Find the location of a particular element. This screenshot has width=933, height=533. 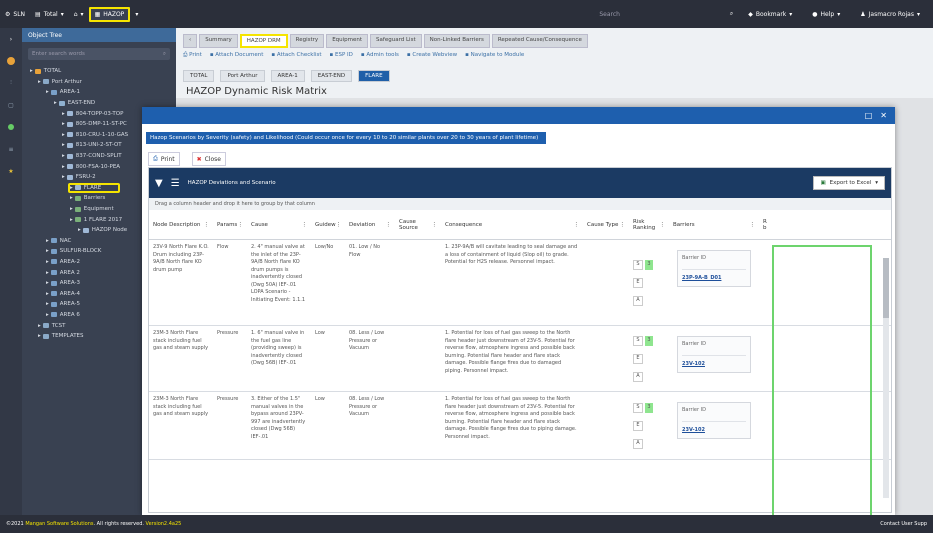

breadcrumb-item: TOTAL is located at coordinates (199, 76).